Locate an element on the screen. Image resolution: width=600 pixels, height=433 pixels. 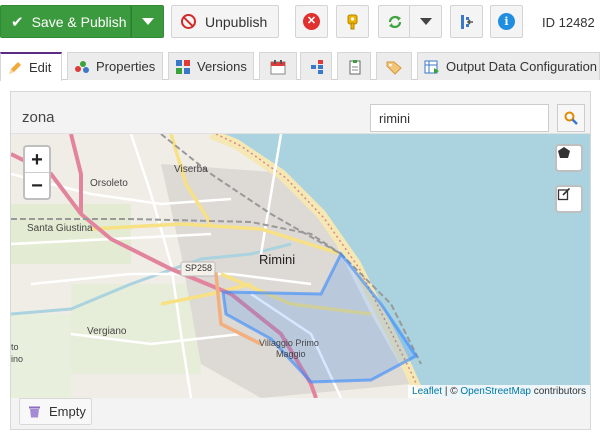
show-in-tree-button is located at coordinates (466, 21).